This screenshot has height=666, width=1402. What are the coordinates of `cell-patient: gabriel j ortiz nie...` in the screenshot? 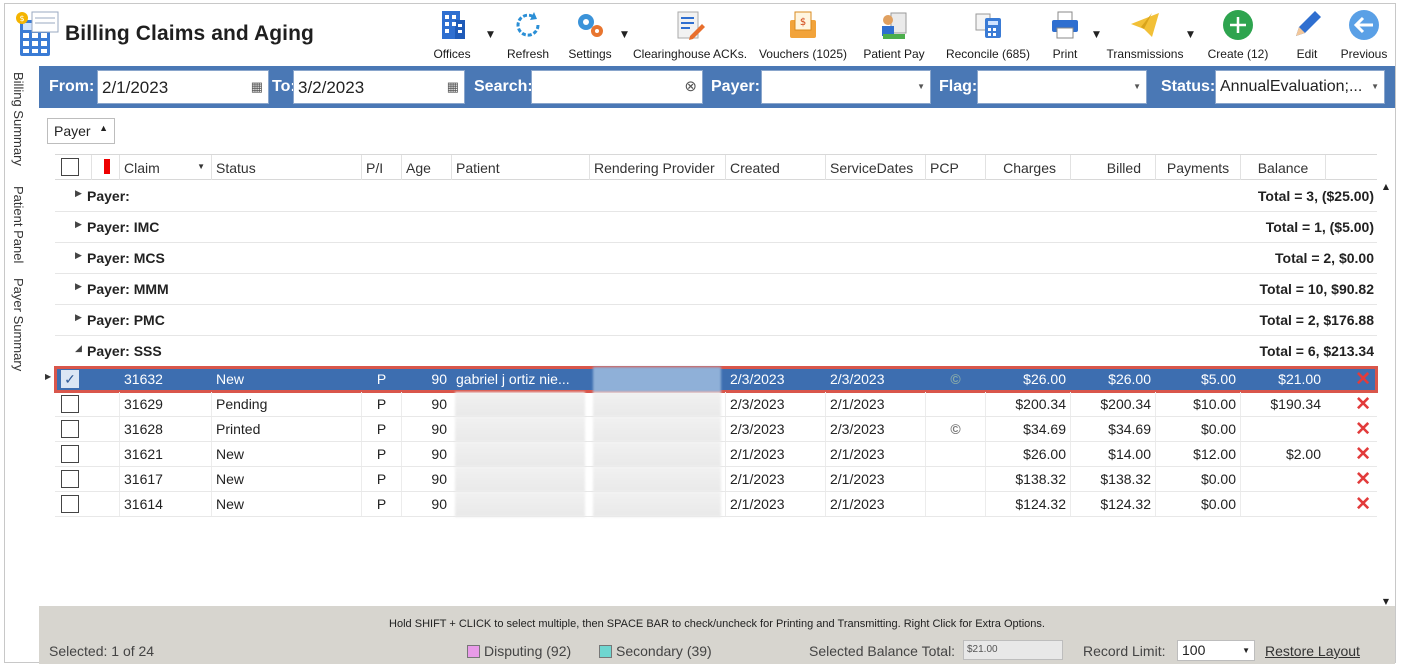 It's located at (513, 379).